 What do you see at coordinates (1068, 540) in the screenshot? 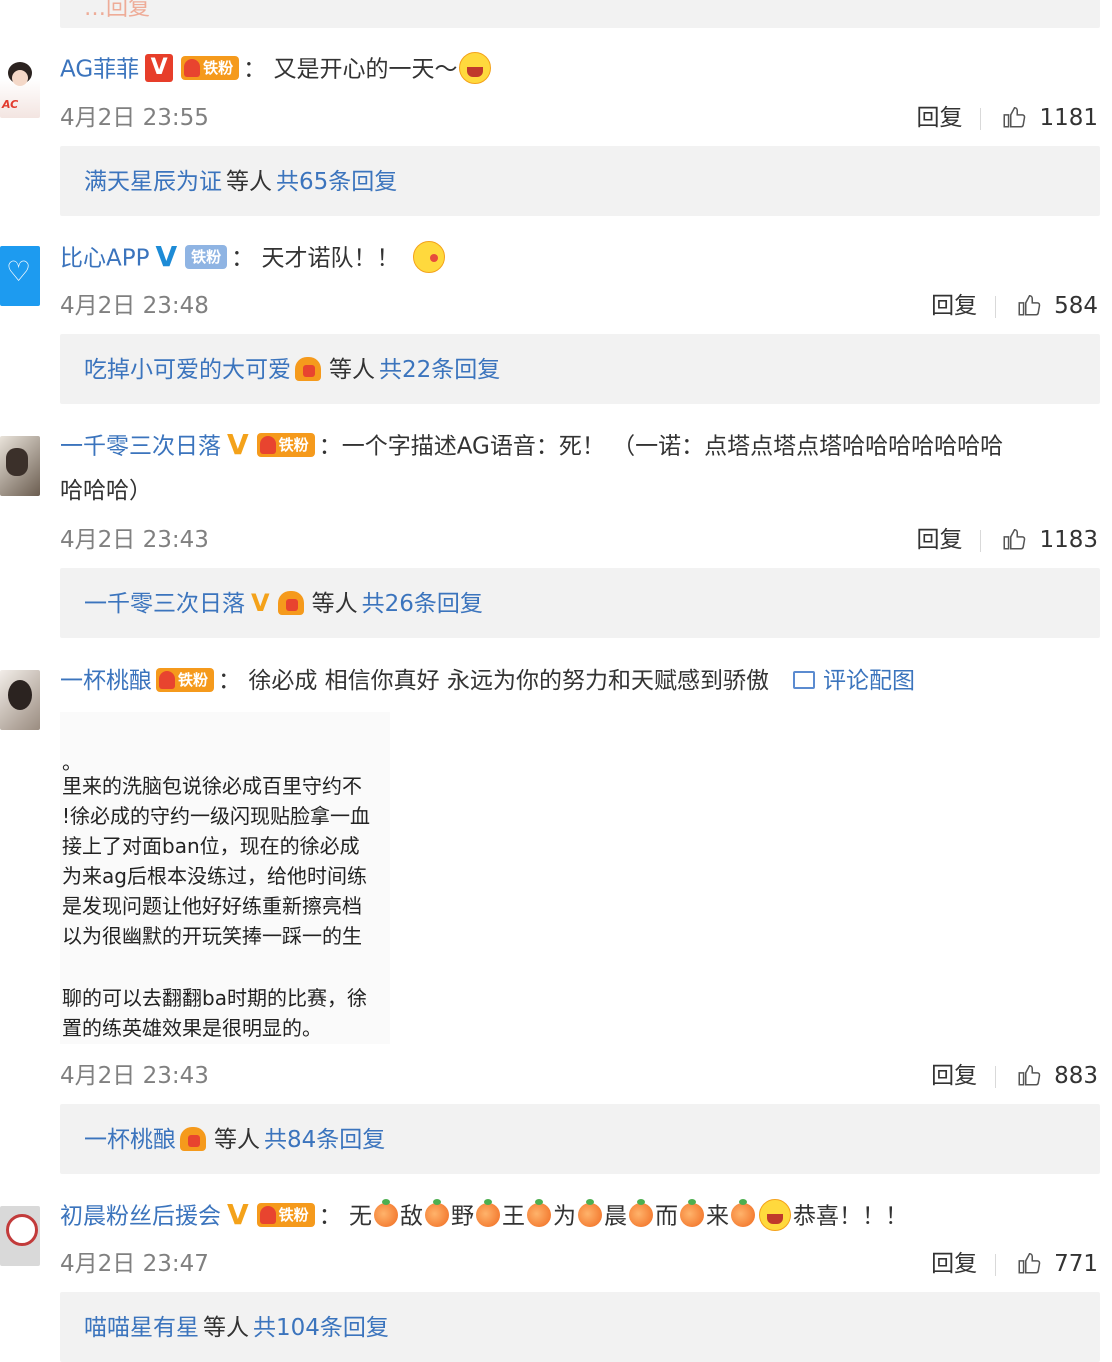
I see `like-count: 1183` at bounding box center [1068, 540].